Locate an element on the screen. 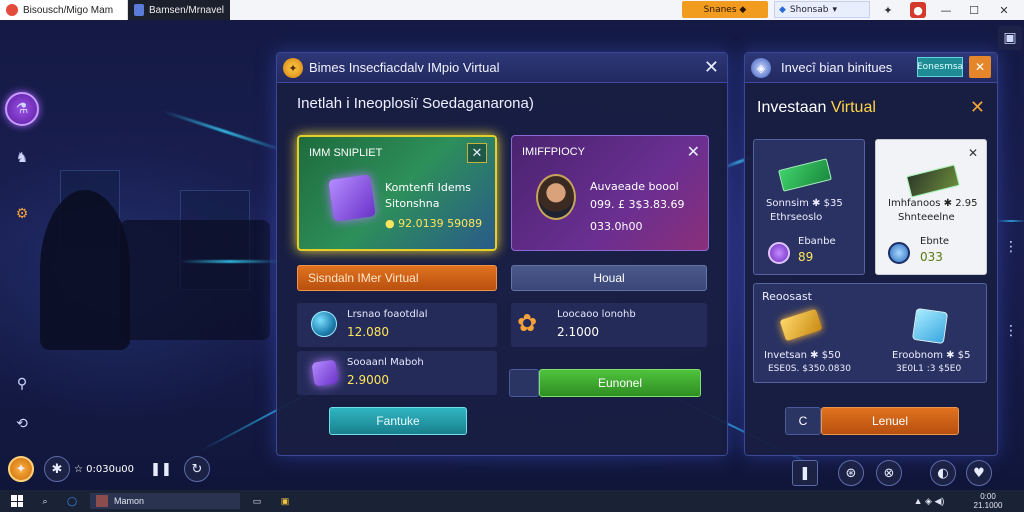  orange-pill-label: Snanes is located at coordinates (720, 9).